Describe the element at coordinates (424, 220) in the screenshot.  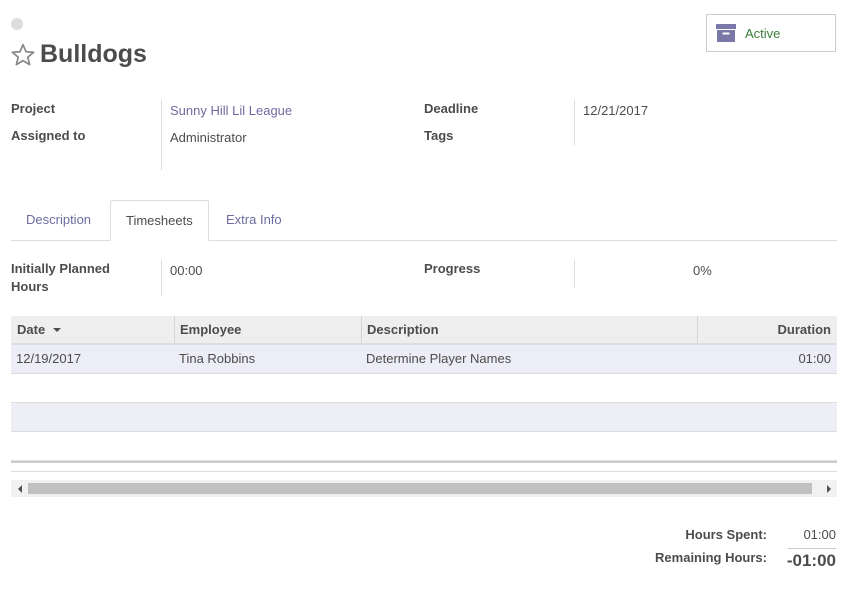
I see `notebook-tabs: Description Timesheets Extra Info` at that location.